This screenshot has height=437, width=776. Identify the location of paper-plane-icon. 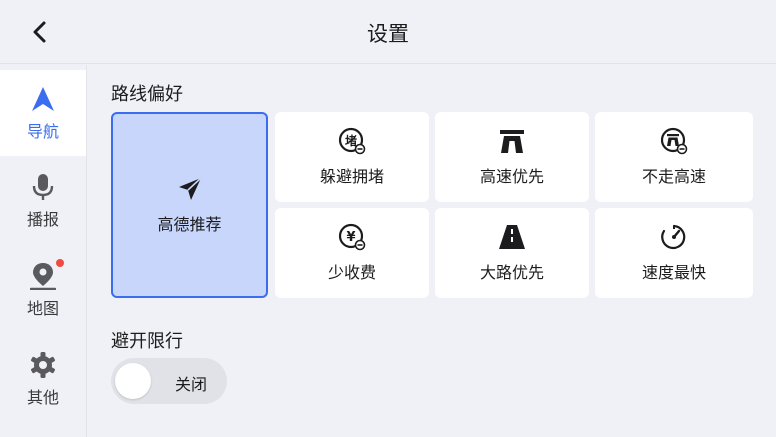
(190, 189).